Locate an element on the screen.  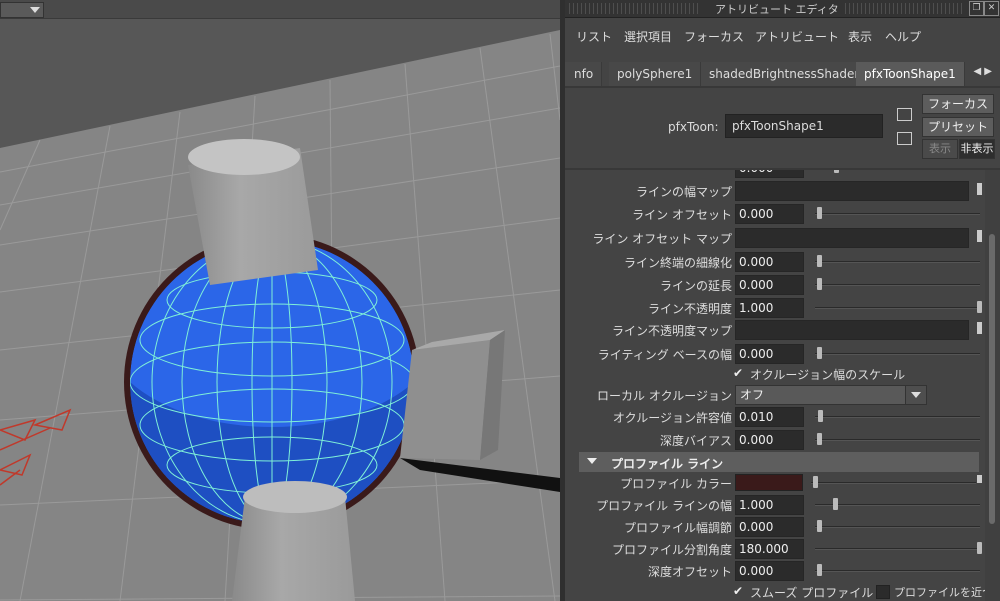
editor-titlebar: アトリビュート エディタ ❐ ✕ is located at coordinates (782, 9).